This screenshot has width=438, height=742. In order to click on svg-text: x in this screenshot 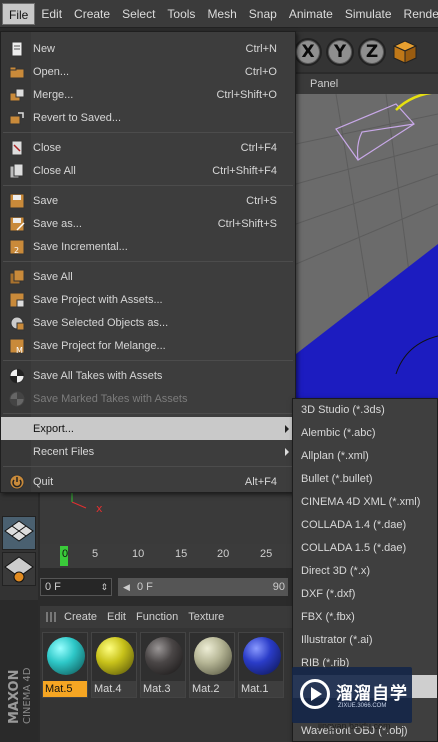, I will do `click(99, 508)`.